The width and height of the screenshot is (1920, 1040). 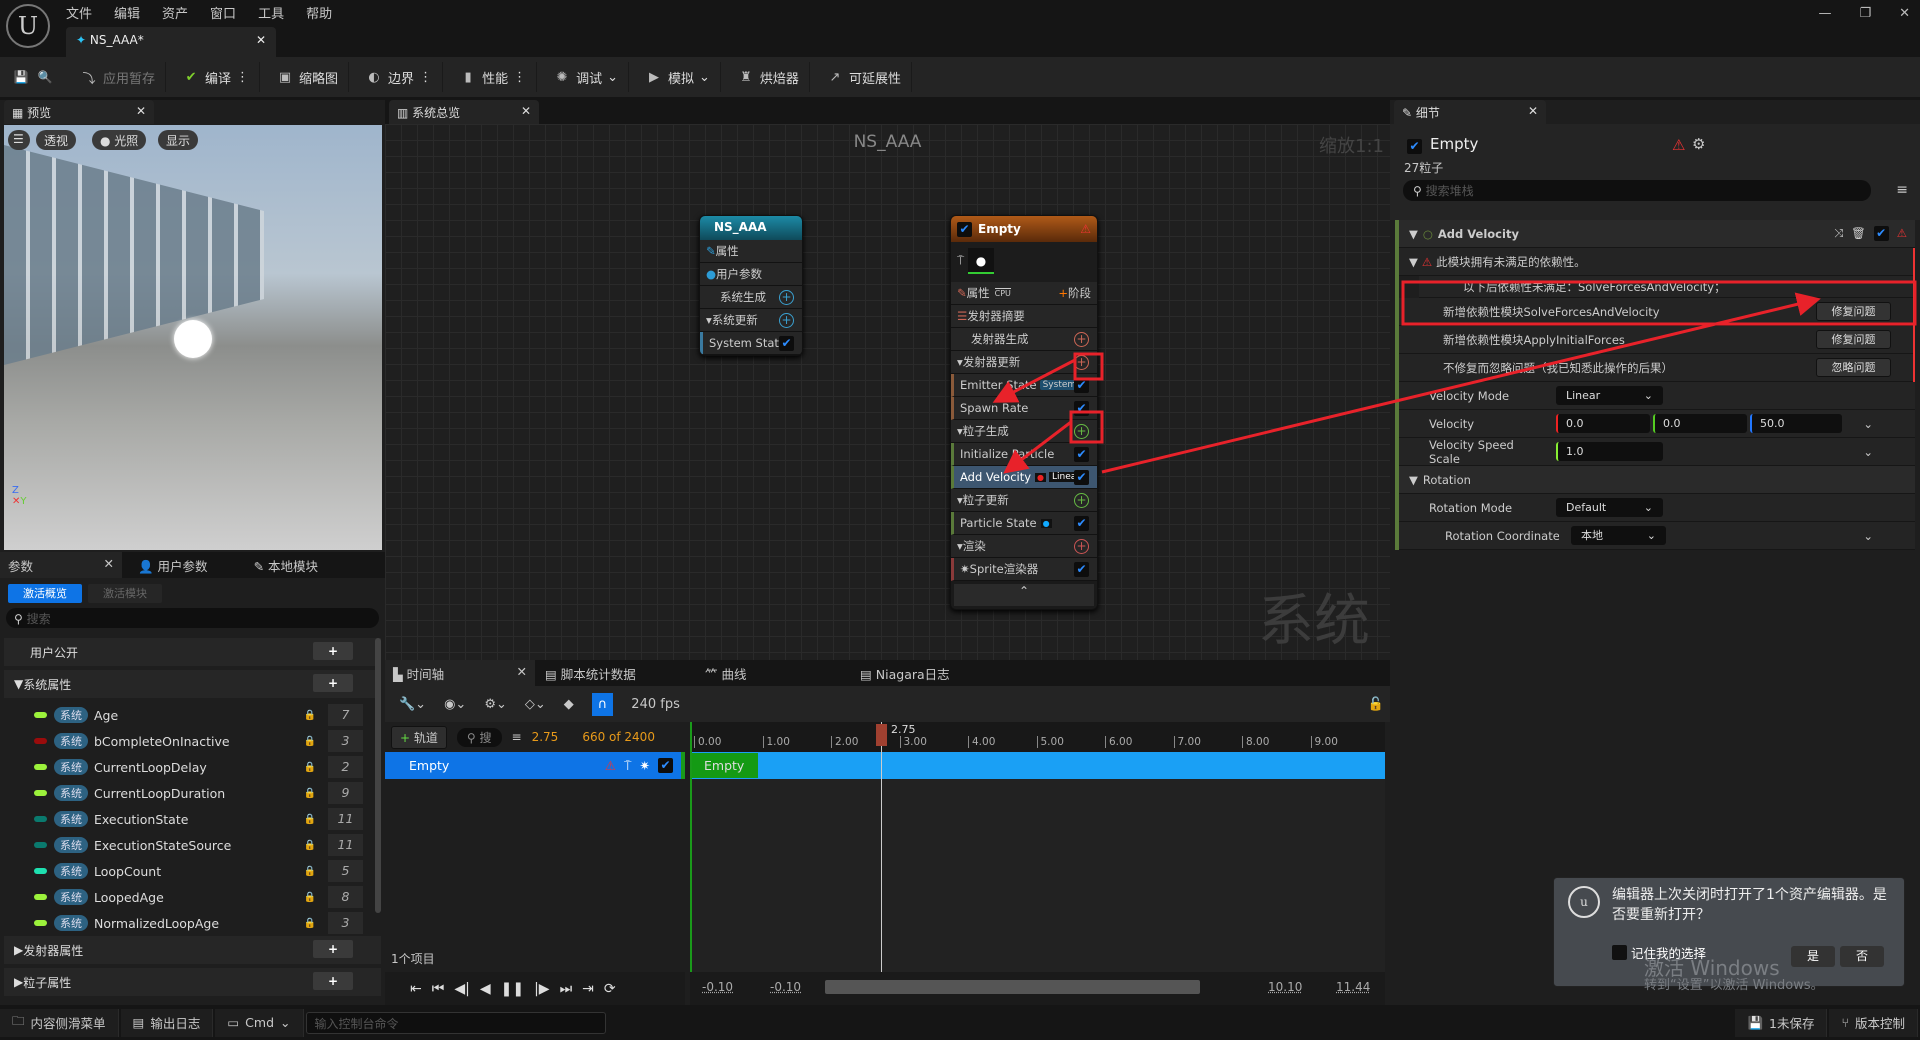 What do you see at coordinates (412, 704) in the screenshot?
I see `wrench-icon: 🔧⌄` at bounding box center [412, 704].